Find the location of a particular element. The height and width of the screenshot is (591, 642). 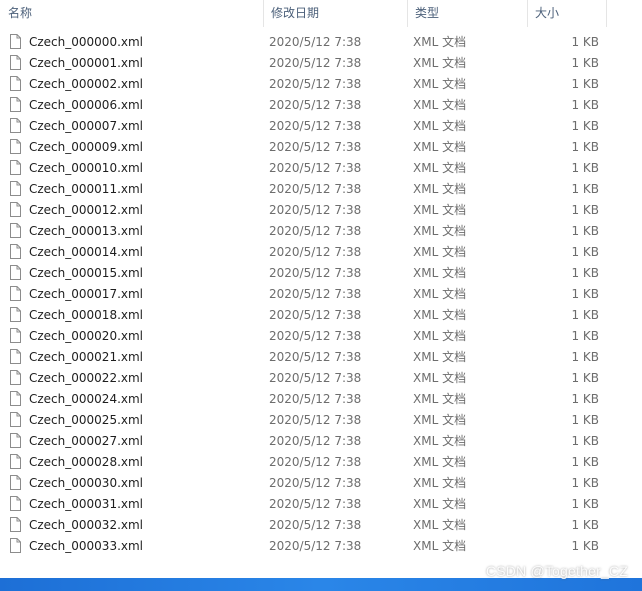

file-name: Czech_000033.xml is located at coordinates (86, 546).